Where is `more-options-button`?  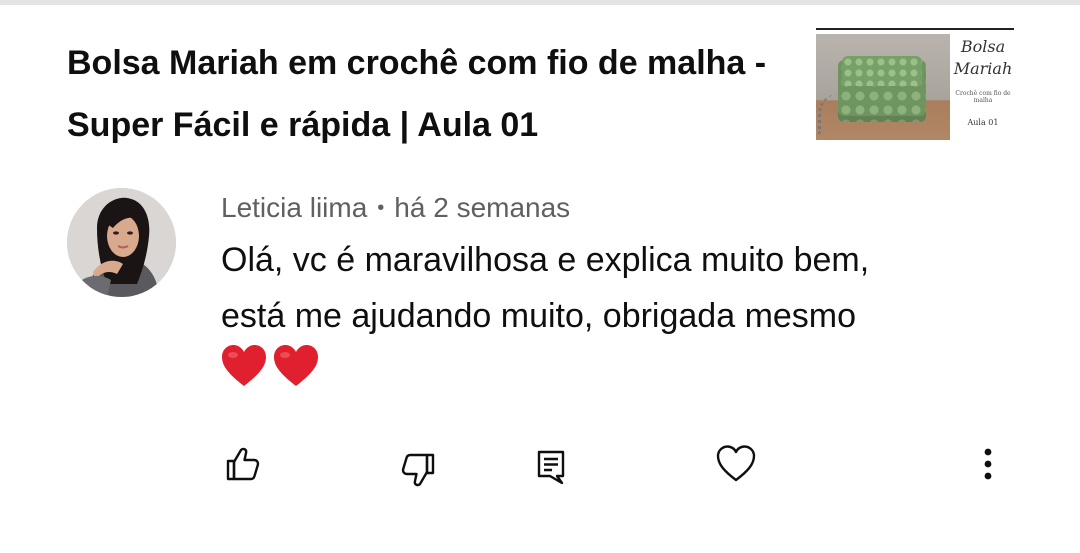
more-options-button is located at coordinates (988, 464).